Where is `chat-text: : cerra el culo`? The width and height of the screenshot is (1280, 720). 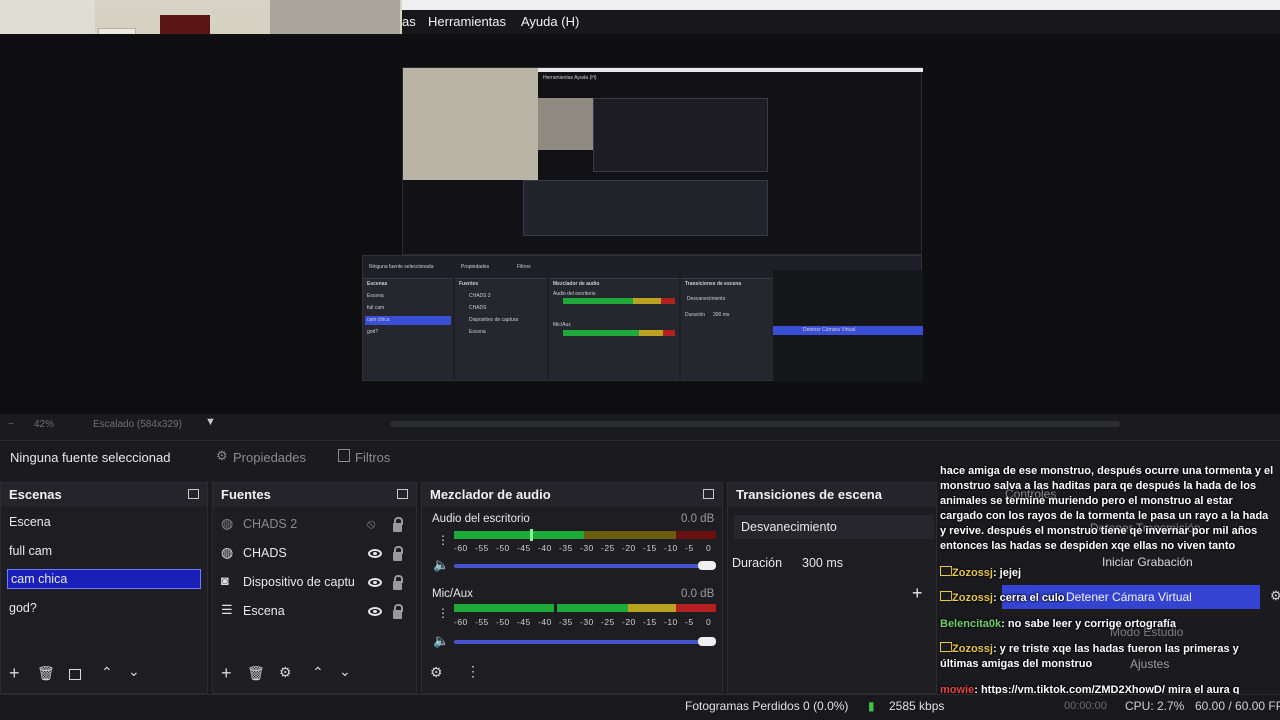 chat-text: : cerra el culo is located at coordinates (1028, 598).